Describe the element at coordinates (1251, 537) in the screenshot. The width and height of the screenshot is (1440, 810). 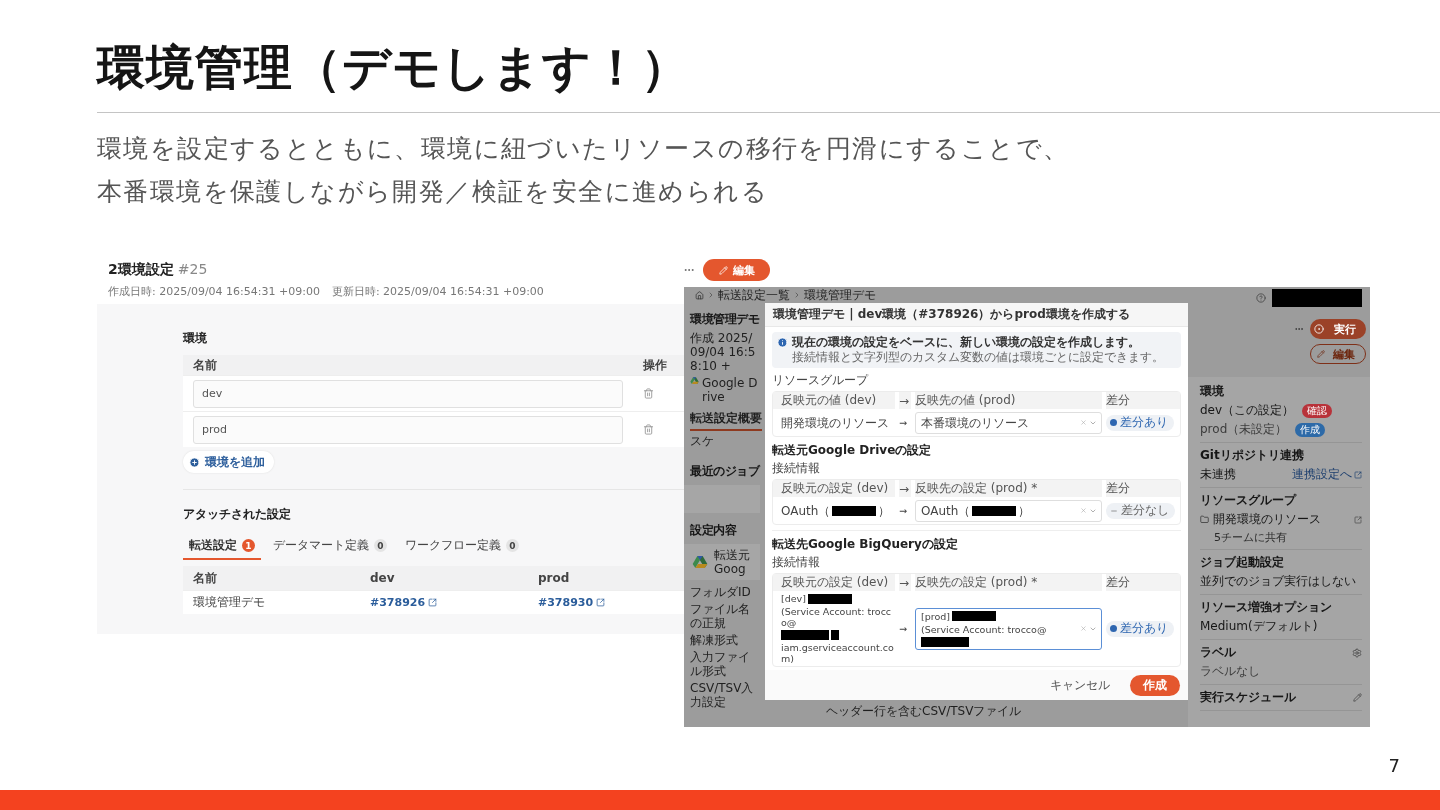
I see `resource-note: 5チームに共有` at that location.